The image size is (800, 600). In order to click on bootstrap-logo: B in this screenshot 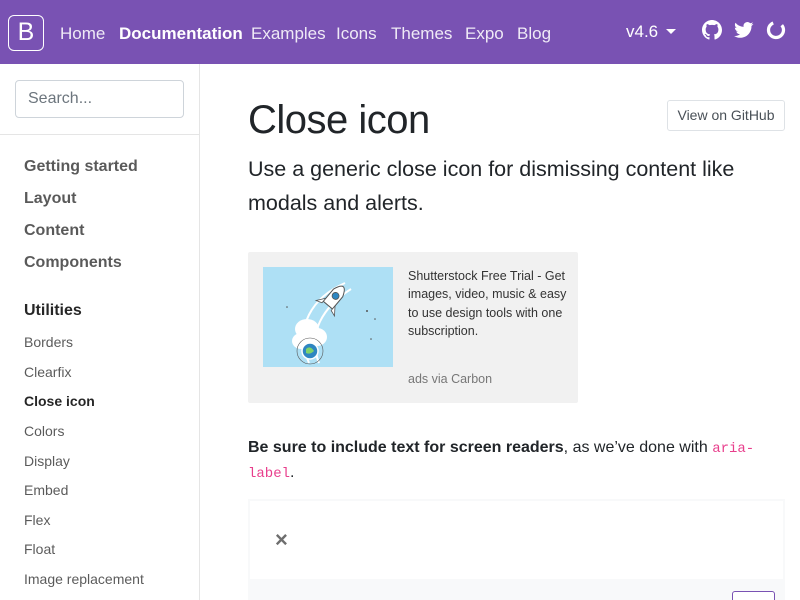, I will do `click(26, 33)`.